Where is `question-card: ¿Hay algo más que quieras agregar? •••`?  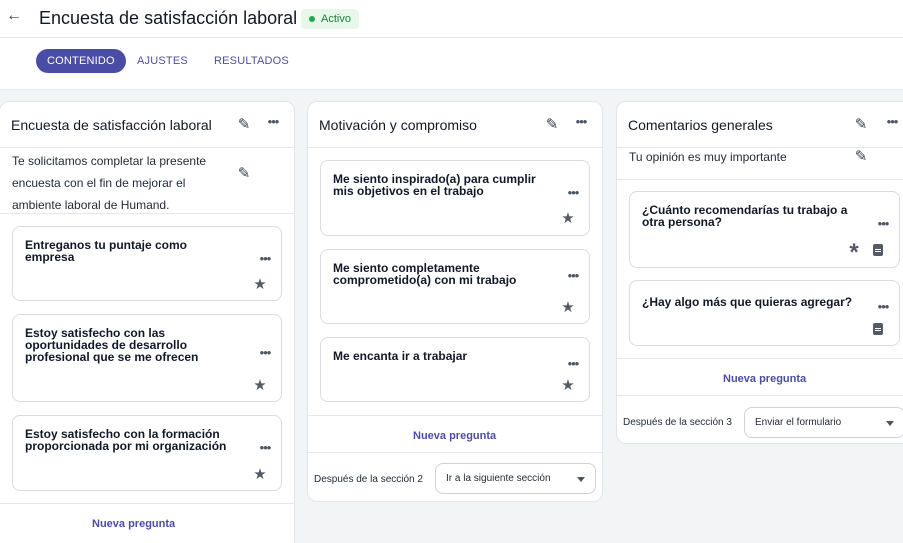
question-card: ¿Hay algo más que quieras agregar? ••• is located at coordinates (764, 313).